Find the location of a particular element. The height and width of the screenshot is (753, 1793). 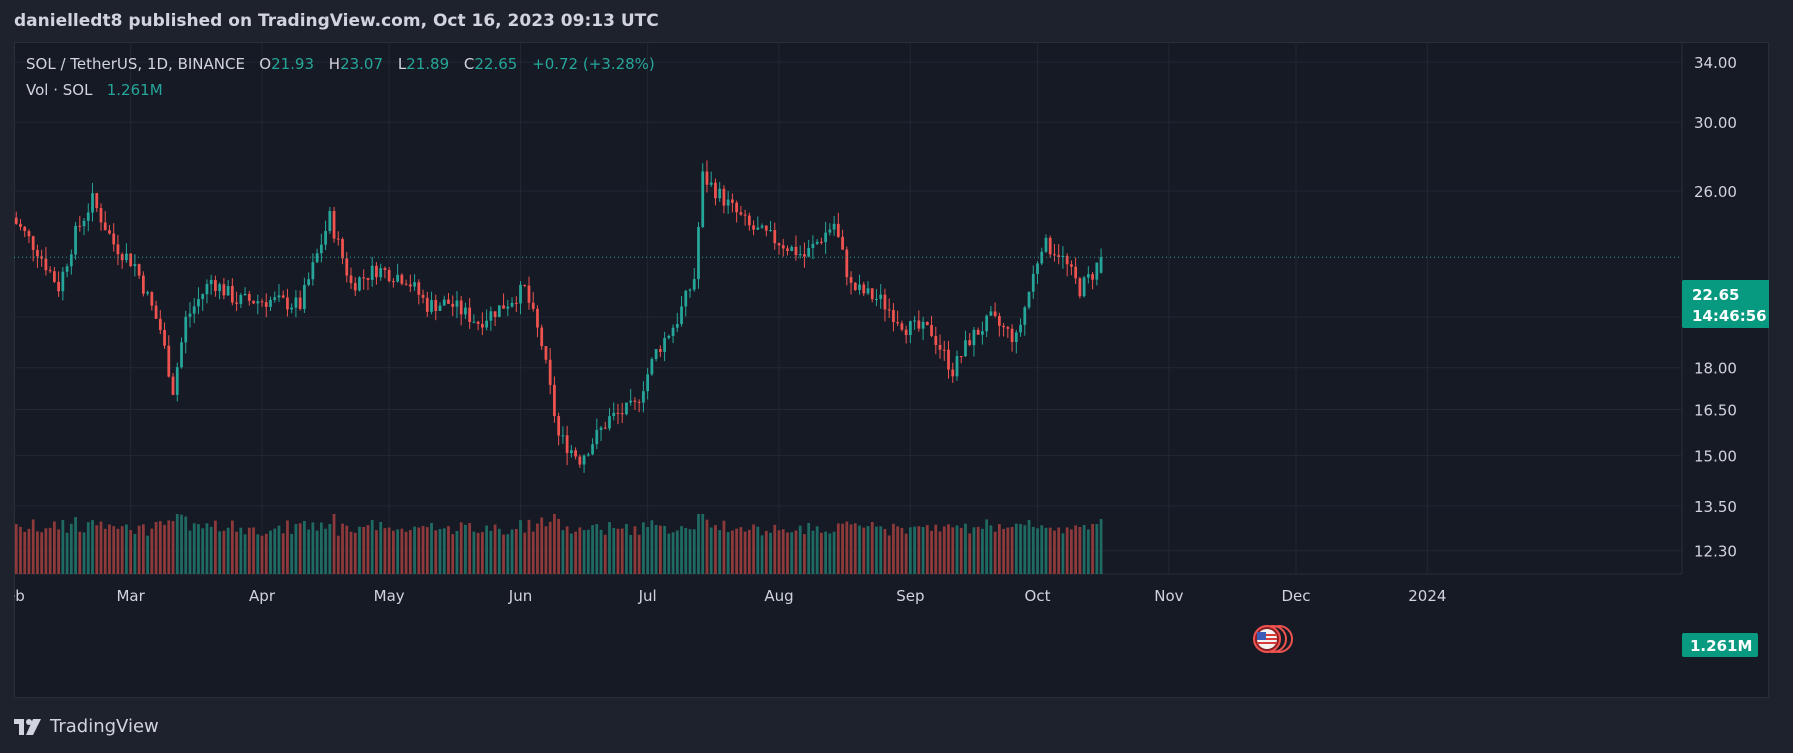

volume-label: Vol · SOL is located at coordinates (59, 90).